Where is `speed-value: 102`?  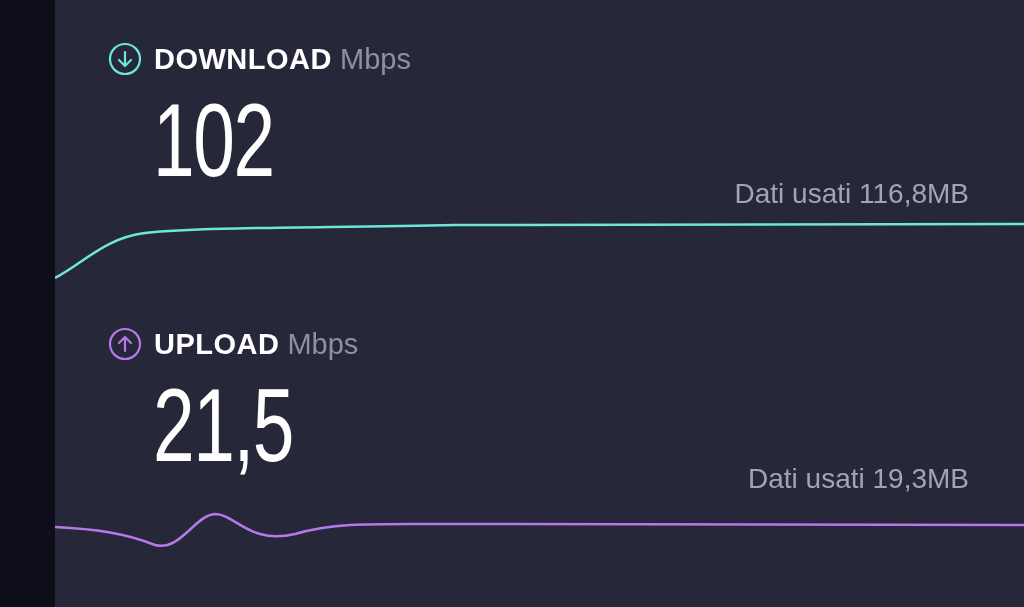
speed-value: 102 is located at coordinates (213, 140).